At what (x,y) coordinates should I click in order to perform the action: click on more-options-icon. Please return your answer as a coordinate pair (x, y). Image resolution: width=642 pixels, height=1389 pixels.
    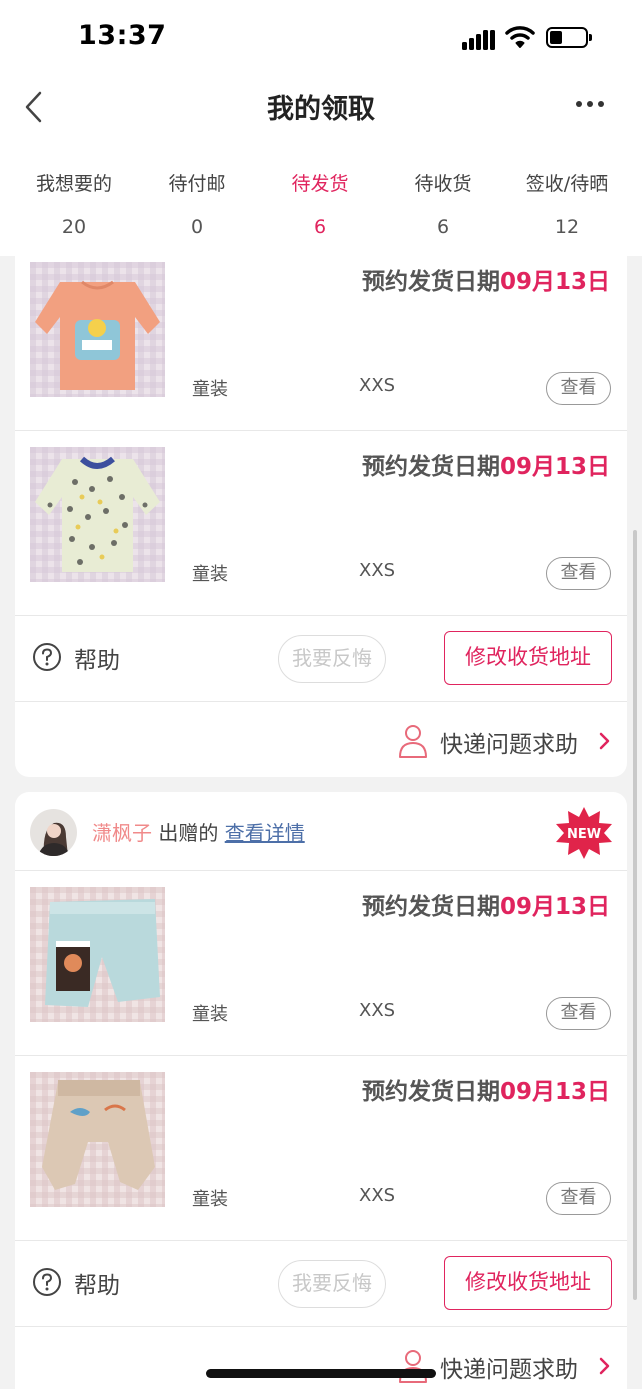
    Looking at the image, I should click on (591, 105).